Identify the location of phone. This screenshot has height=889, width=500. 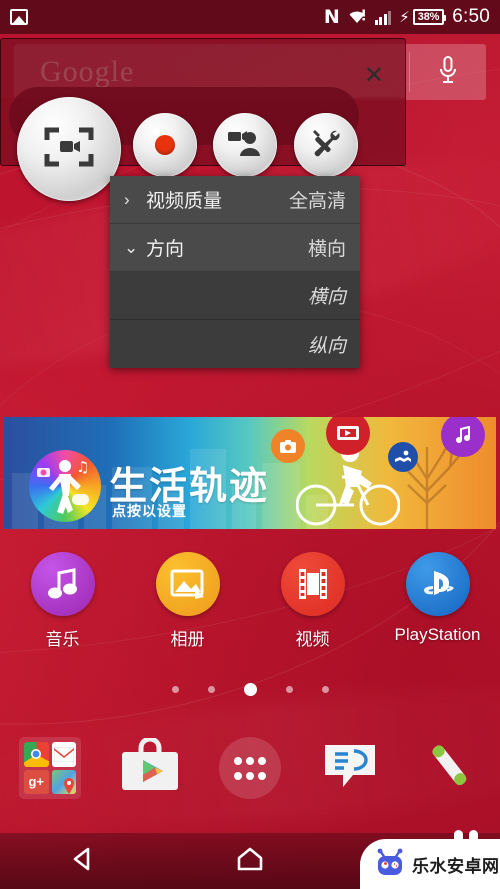
(450, 768).